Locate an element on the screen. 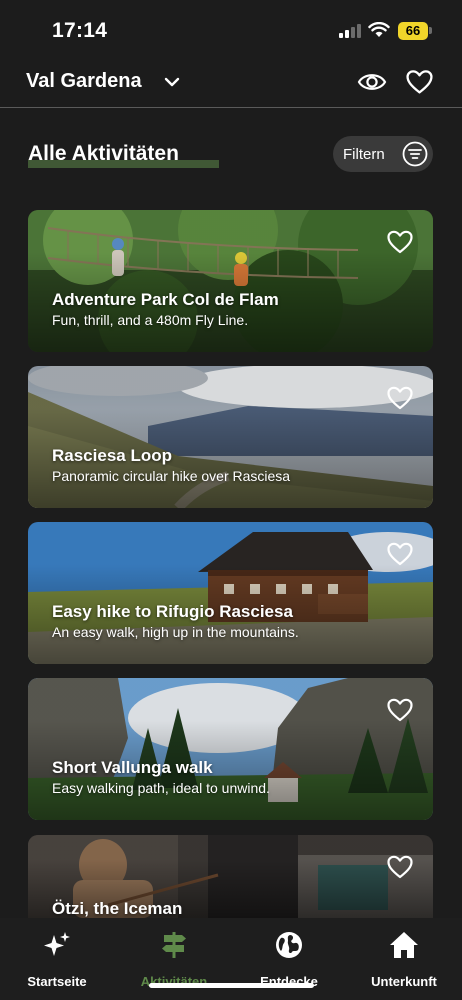 Image resolution: width=462 pixels, height=1000 pixels. status-time: 17:14 is located at coordinates (80, 30).